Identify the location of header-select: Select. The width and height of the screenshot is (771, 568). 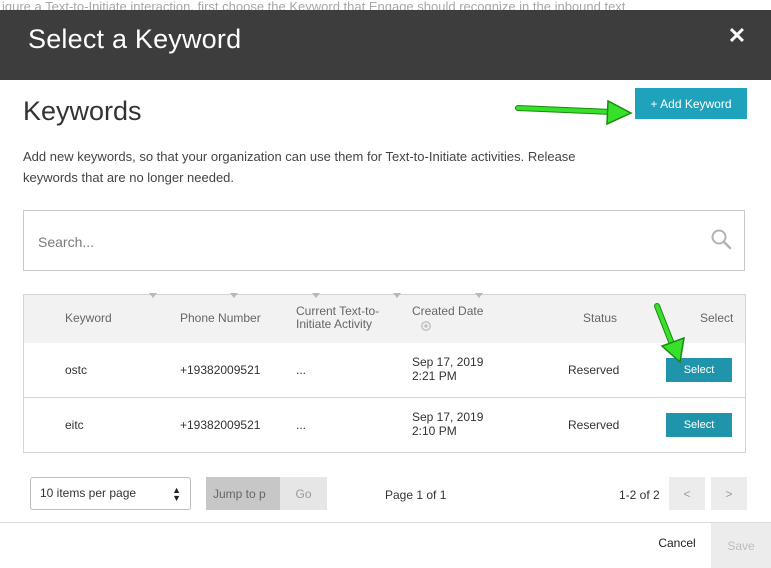
(717, 318).